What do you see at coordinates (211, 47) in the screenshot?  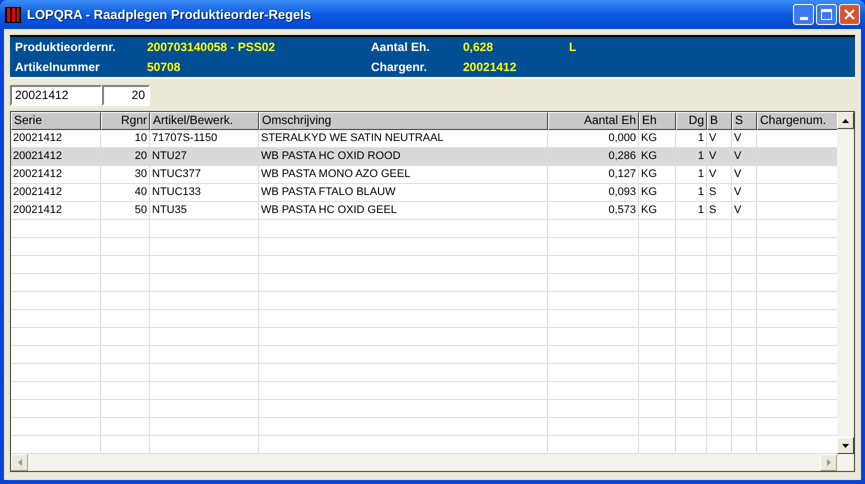 I see `field-value: 200703140058 - PSS02` at bounding box center [211, 47].